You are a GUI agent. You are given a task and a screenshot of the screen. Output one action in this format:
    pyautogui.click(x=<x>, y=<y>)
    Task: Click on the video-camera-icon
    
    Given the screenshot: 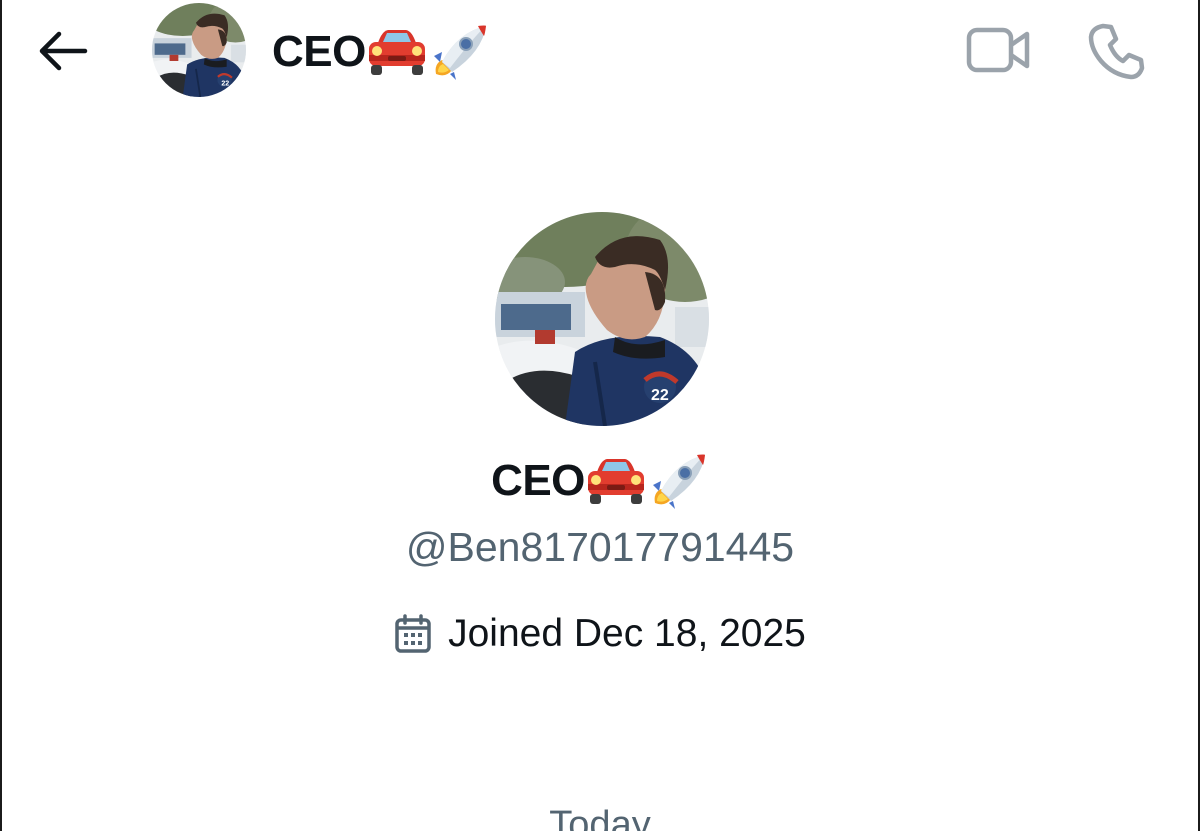 What is the action you would take?
    pyautogui.click(x=998, y=50)
    